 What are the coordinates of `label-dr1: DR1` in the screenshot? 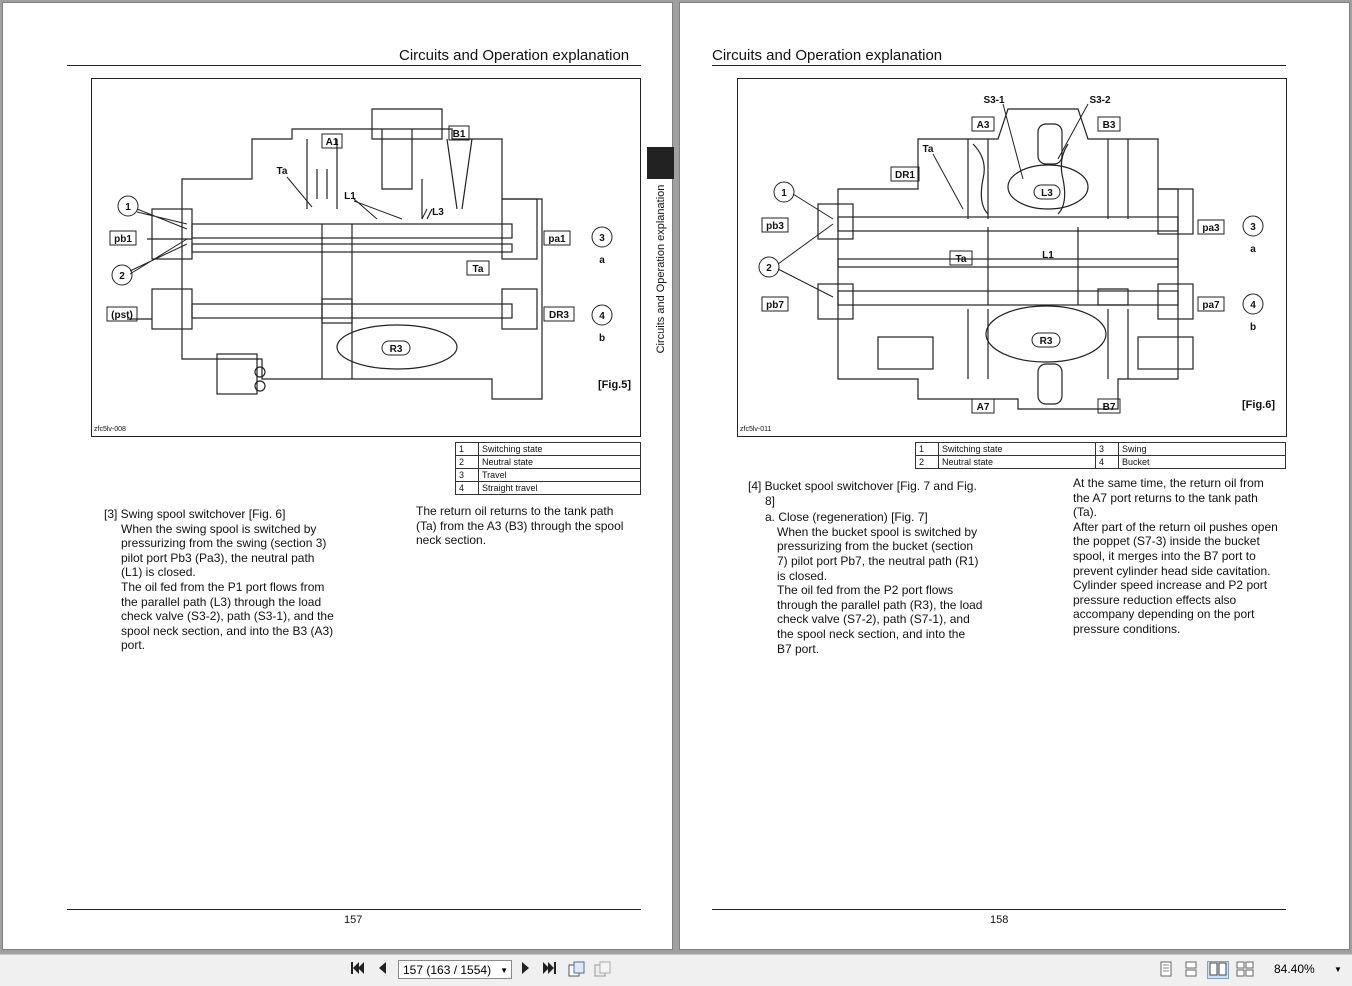 It's located at (905, 175).